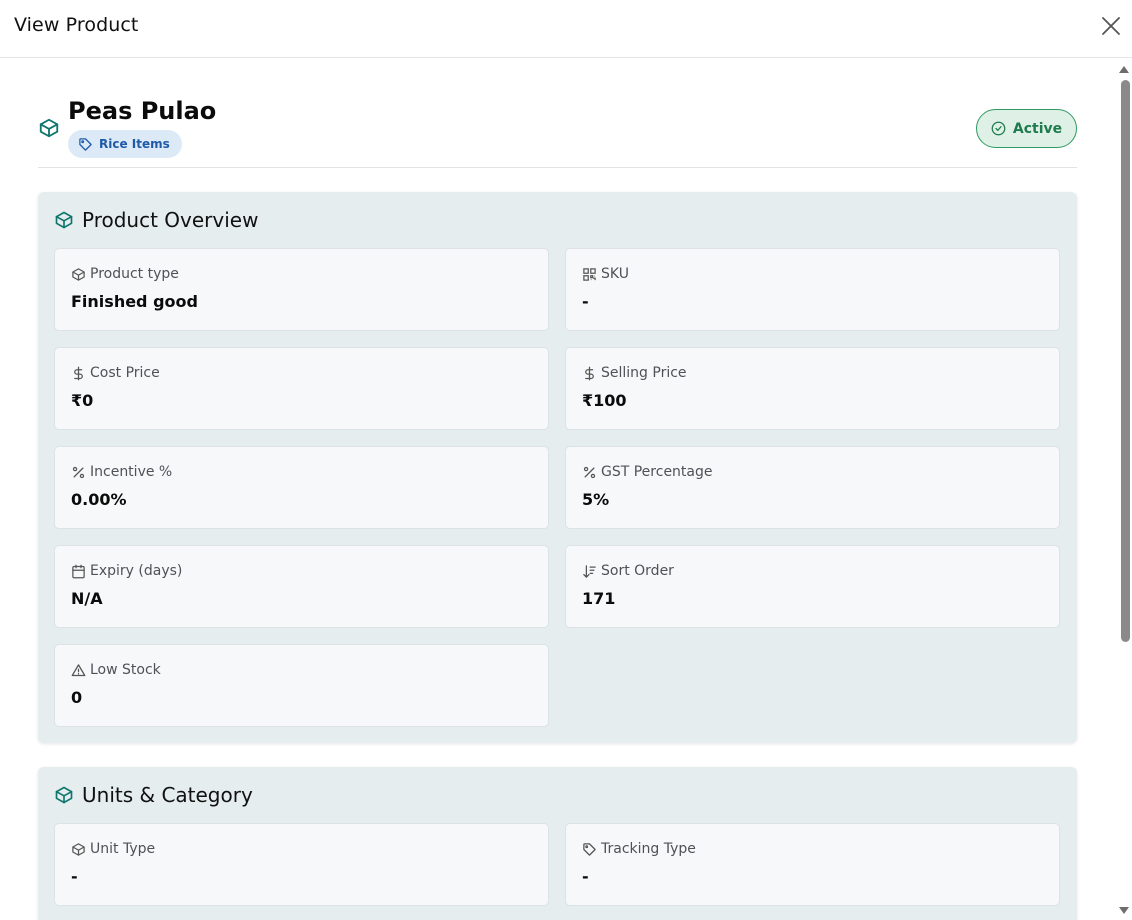 The image size is (1132, 920). I want to click on field-unit-type: Unit Type -, so click(301, 864).